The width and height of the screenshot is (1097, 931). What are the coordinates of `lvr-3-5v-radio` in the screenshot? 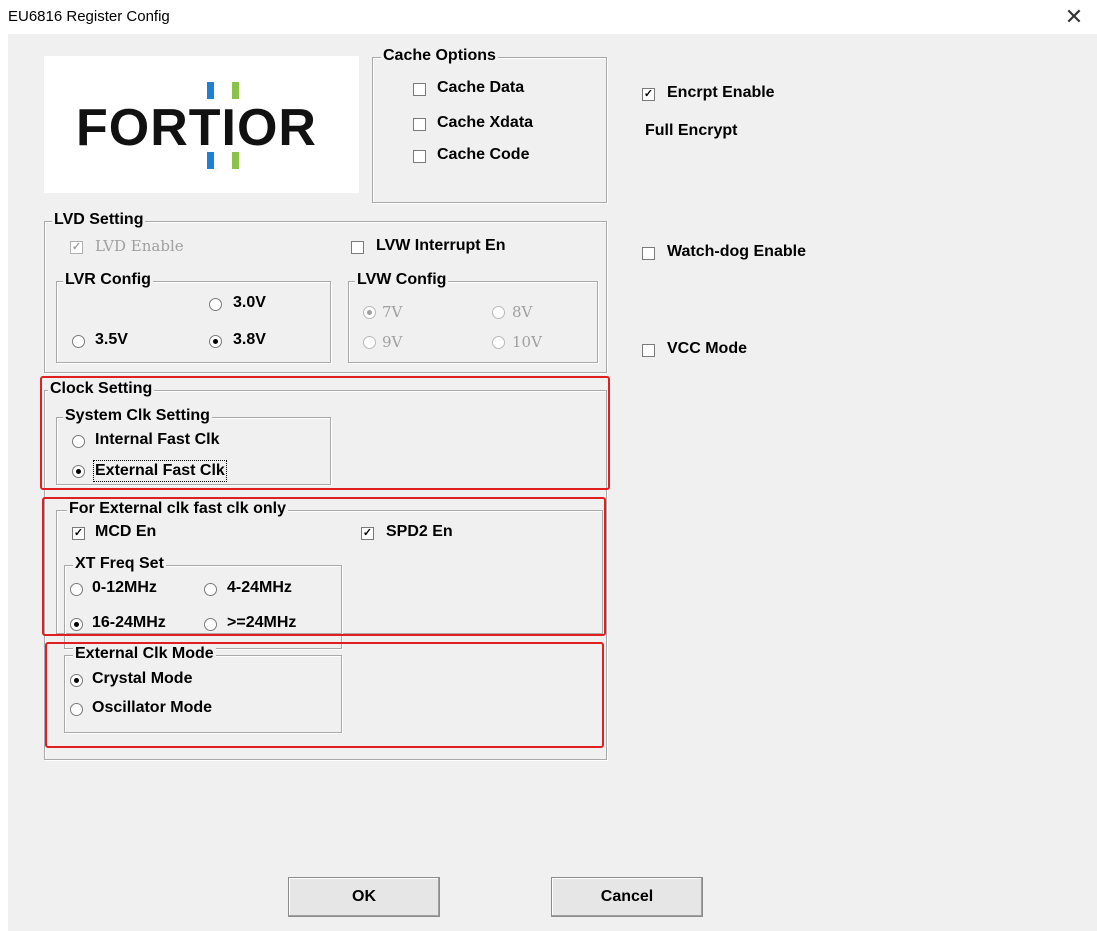 It's located at (78, 341).